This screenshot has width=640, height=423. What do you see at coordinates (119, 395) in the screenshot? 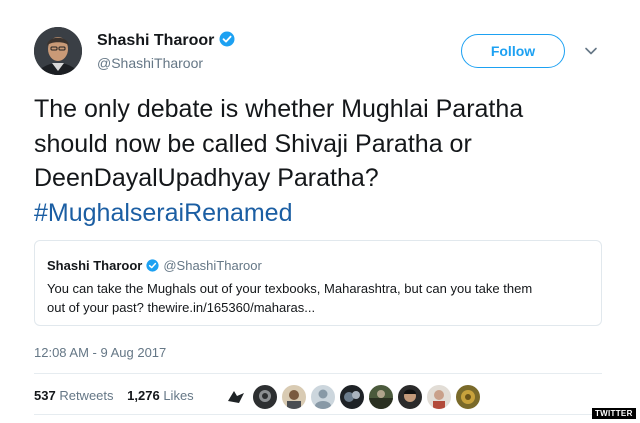
I see `tweet-stats: 537 Retweets 1,276 Likes` at bounding box center [119, 395].